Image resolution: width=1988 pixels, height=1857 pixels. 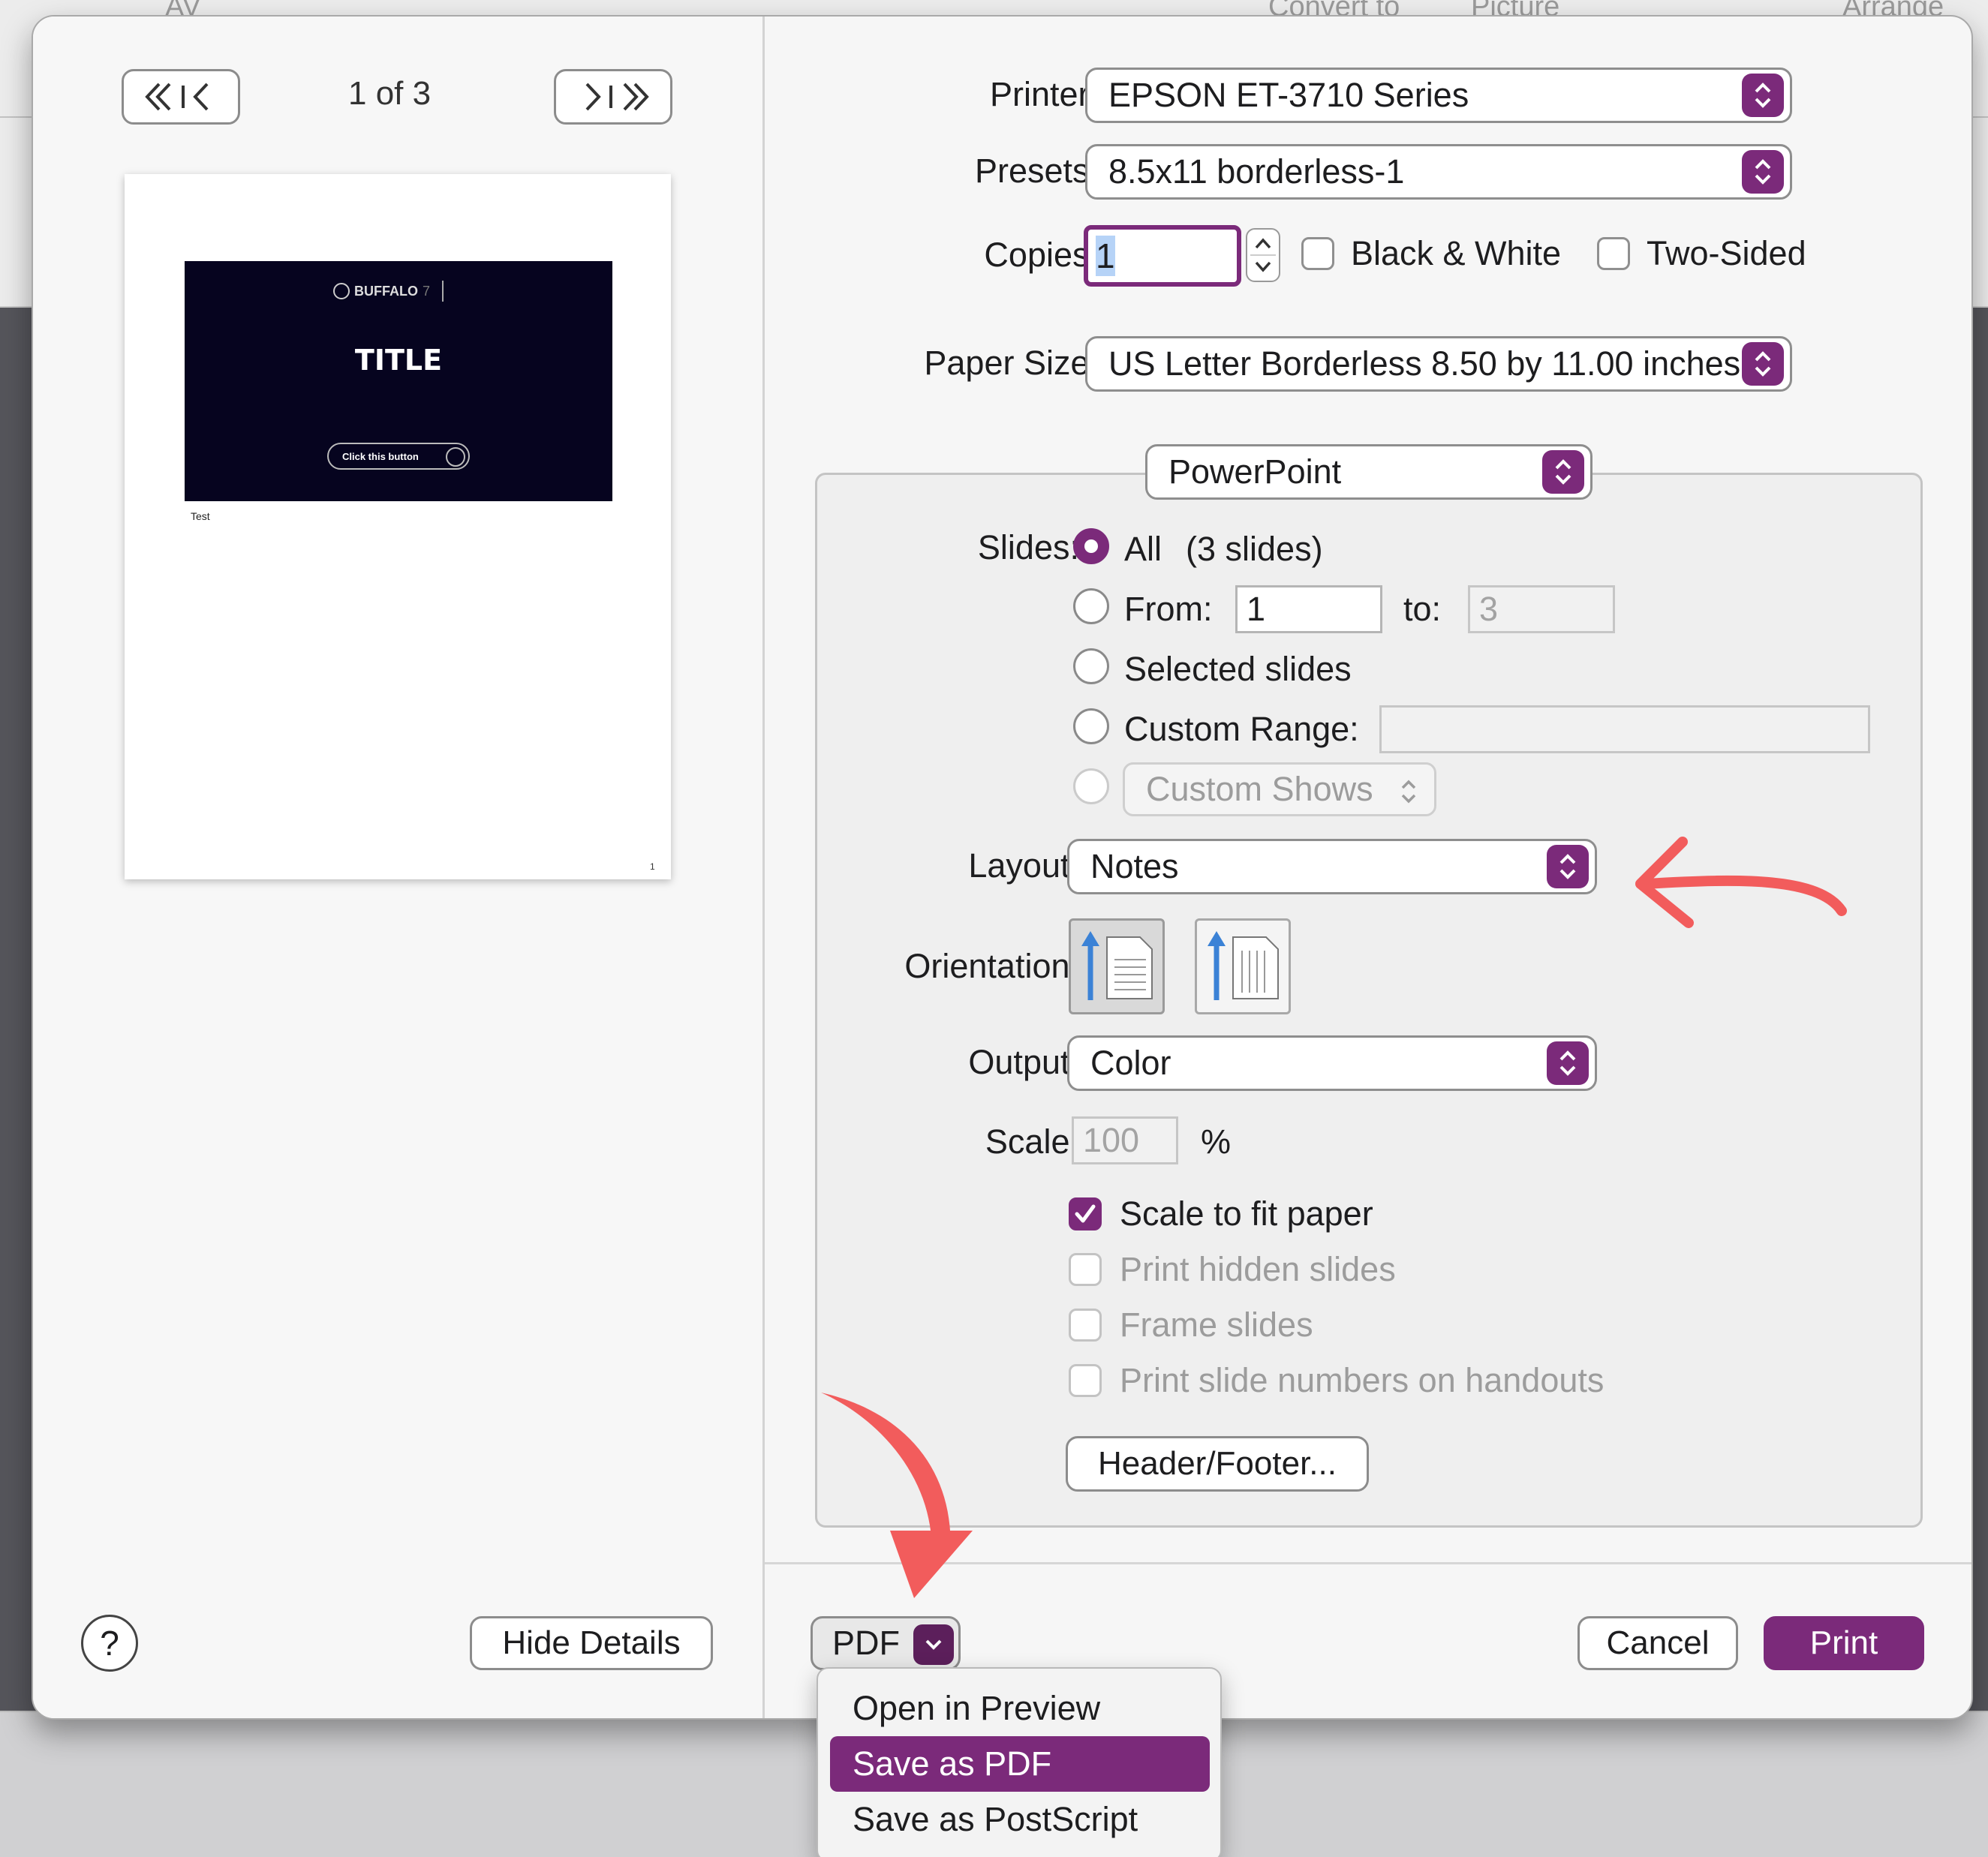 I want to click on to-label: to:, so click(x=1422, y=609).